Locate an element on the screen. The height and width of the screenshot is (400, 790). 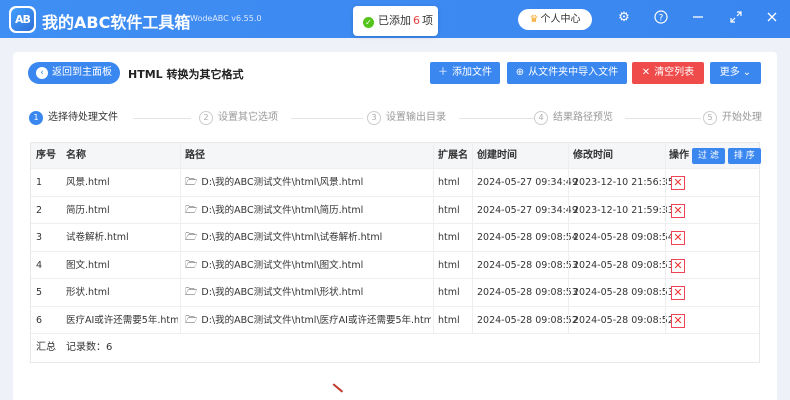
row-path: 🗁 D:\我的ABC测试文件\html\形状.html is located at coordinates (274, 292).